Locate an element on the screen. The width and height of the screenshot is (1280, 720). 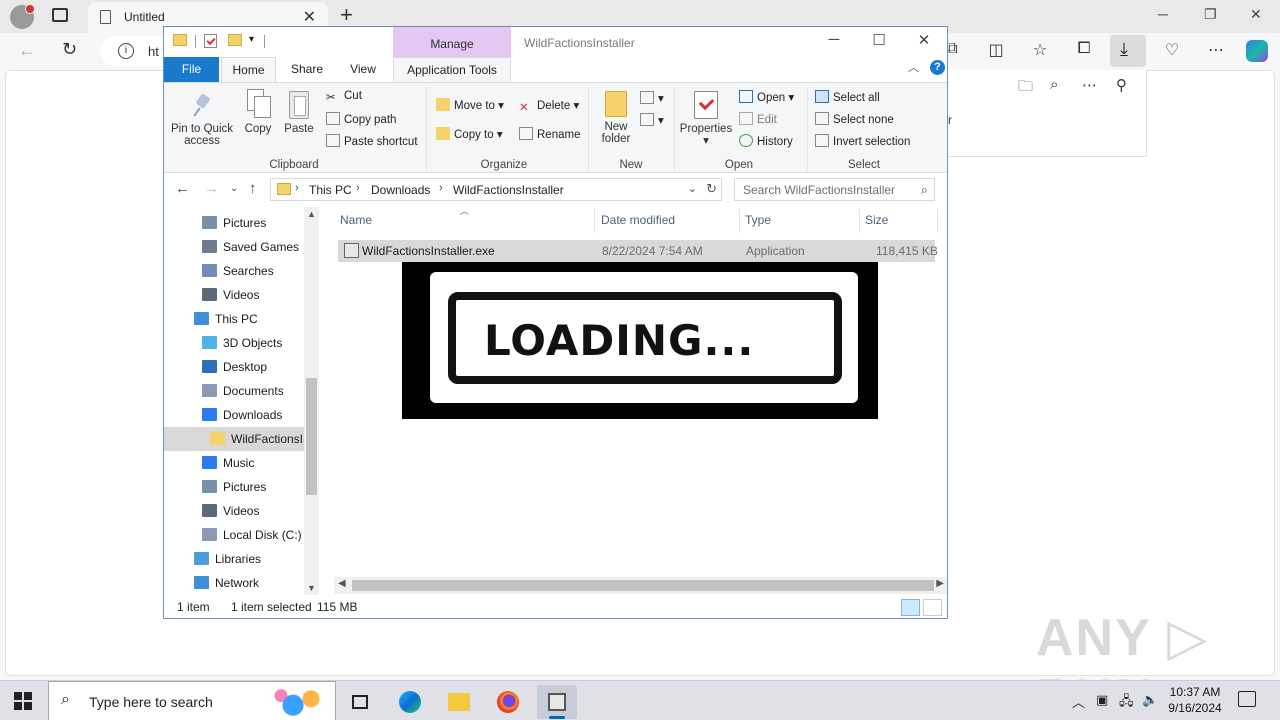
sidebar-item-searches: Searches is located at coordinates (234, 271).